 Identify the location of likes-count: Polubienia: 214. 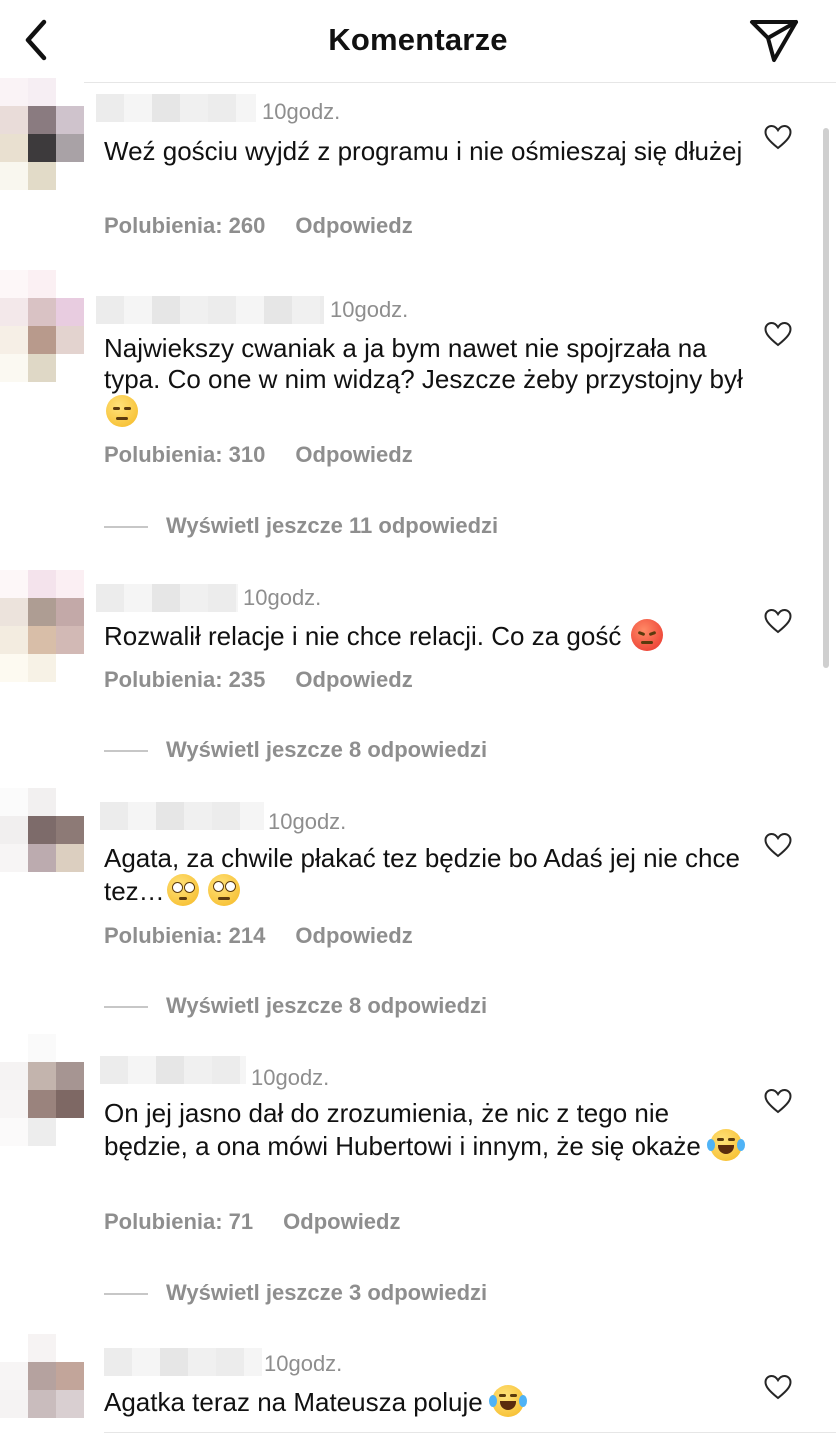
(184, 935).